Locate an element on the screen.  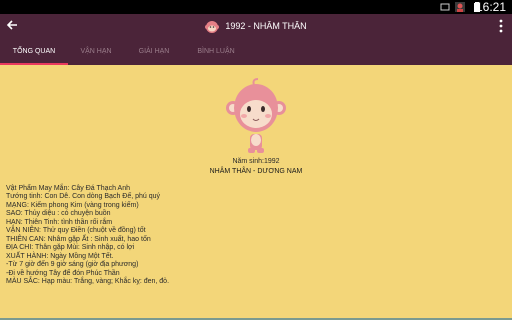
tab-van-han: VẬN HẠN is located at coordinates (96, 51).